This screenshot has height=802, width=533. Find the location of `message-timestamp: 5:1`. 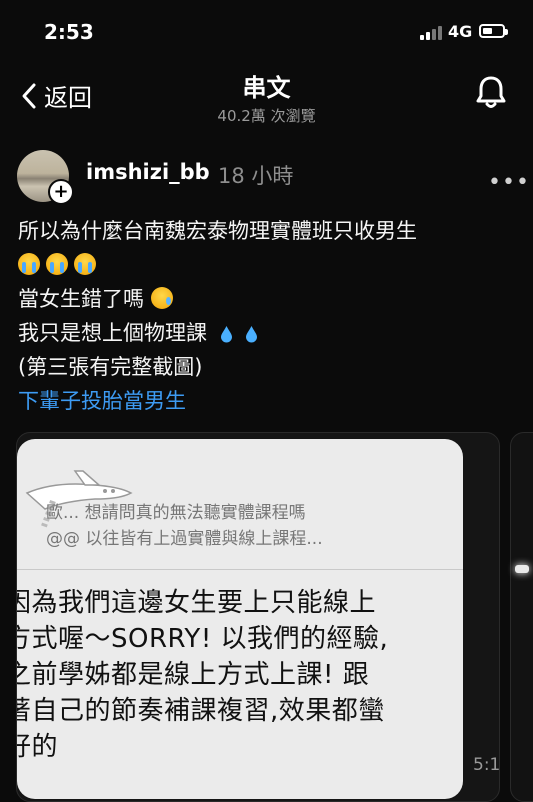

message-timestamp: 5:1 is located at coordinates (486, 765).